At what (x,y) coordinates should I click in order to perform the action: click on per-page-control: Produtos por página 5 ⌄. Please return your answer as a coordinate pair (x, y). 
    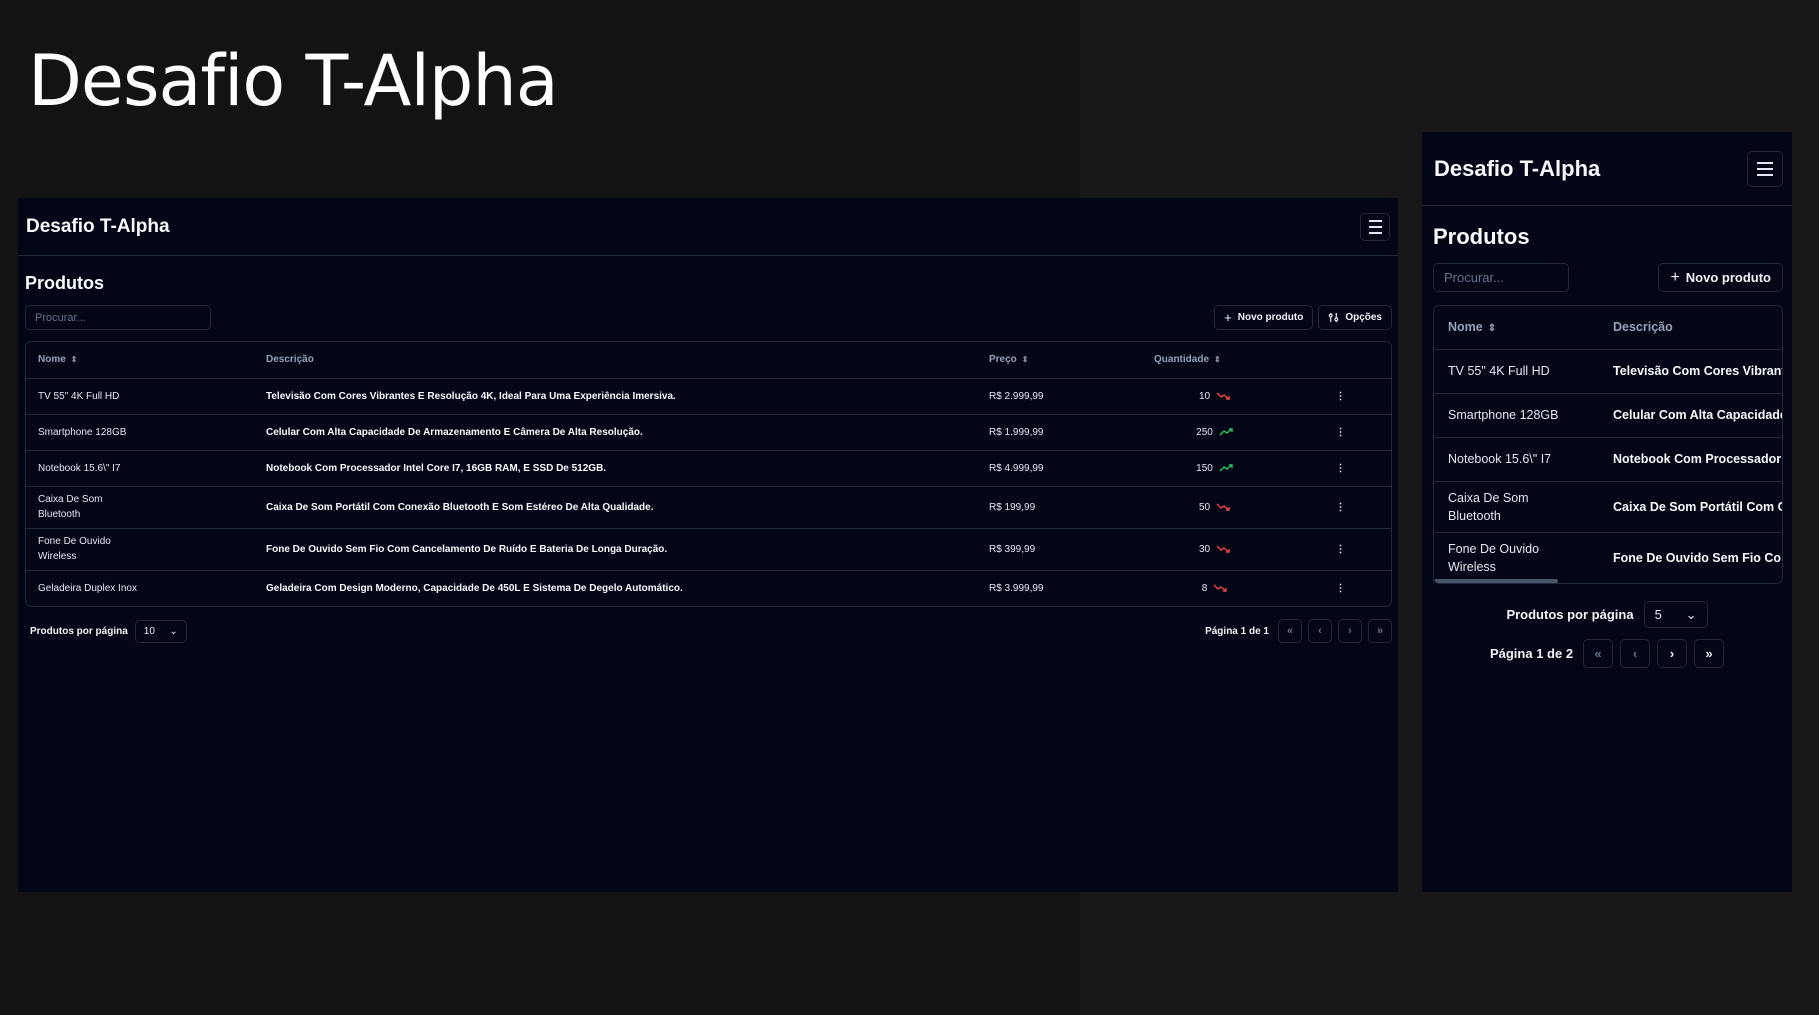
    Looking at the image, I should click on (1607, 614).